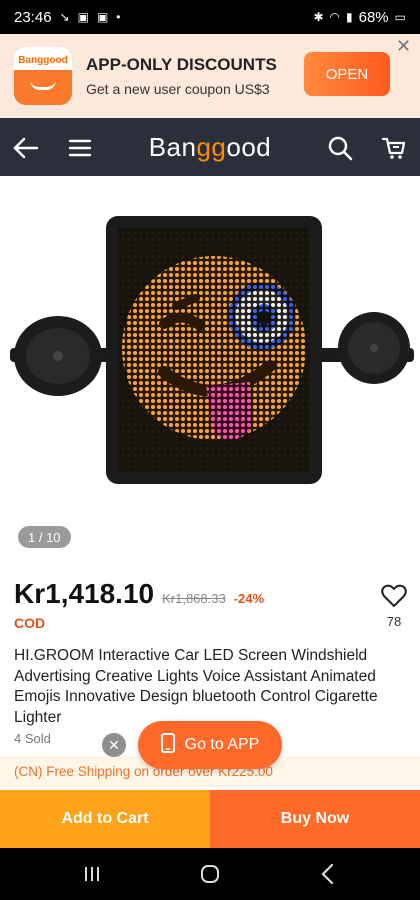  Describe the element at coordinates (394, 148) in the screenshot. I see `cart-icon` at that location.